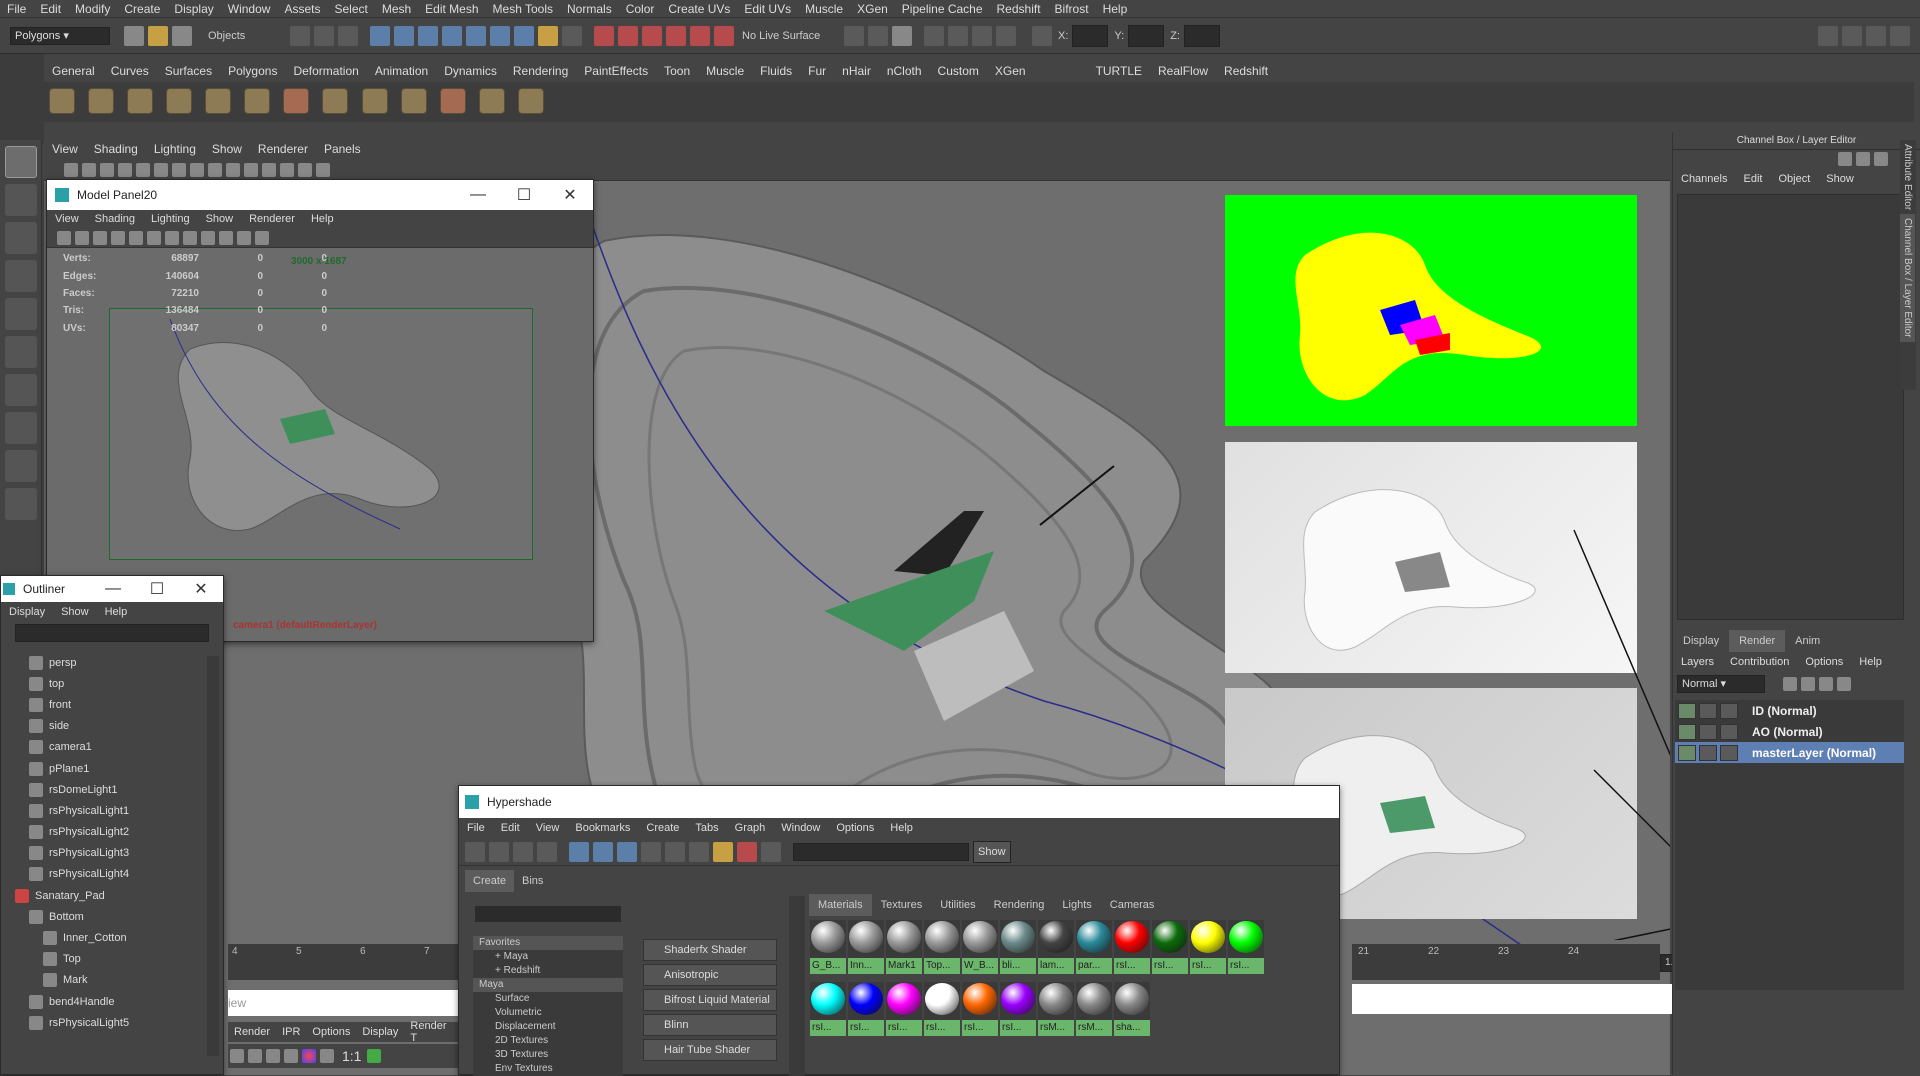 The image size is (1920, 1076). I want to click on menu-mesh-tools: Mesh Tools, so click(523, 9).